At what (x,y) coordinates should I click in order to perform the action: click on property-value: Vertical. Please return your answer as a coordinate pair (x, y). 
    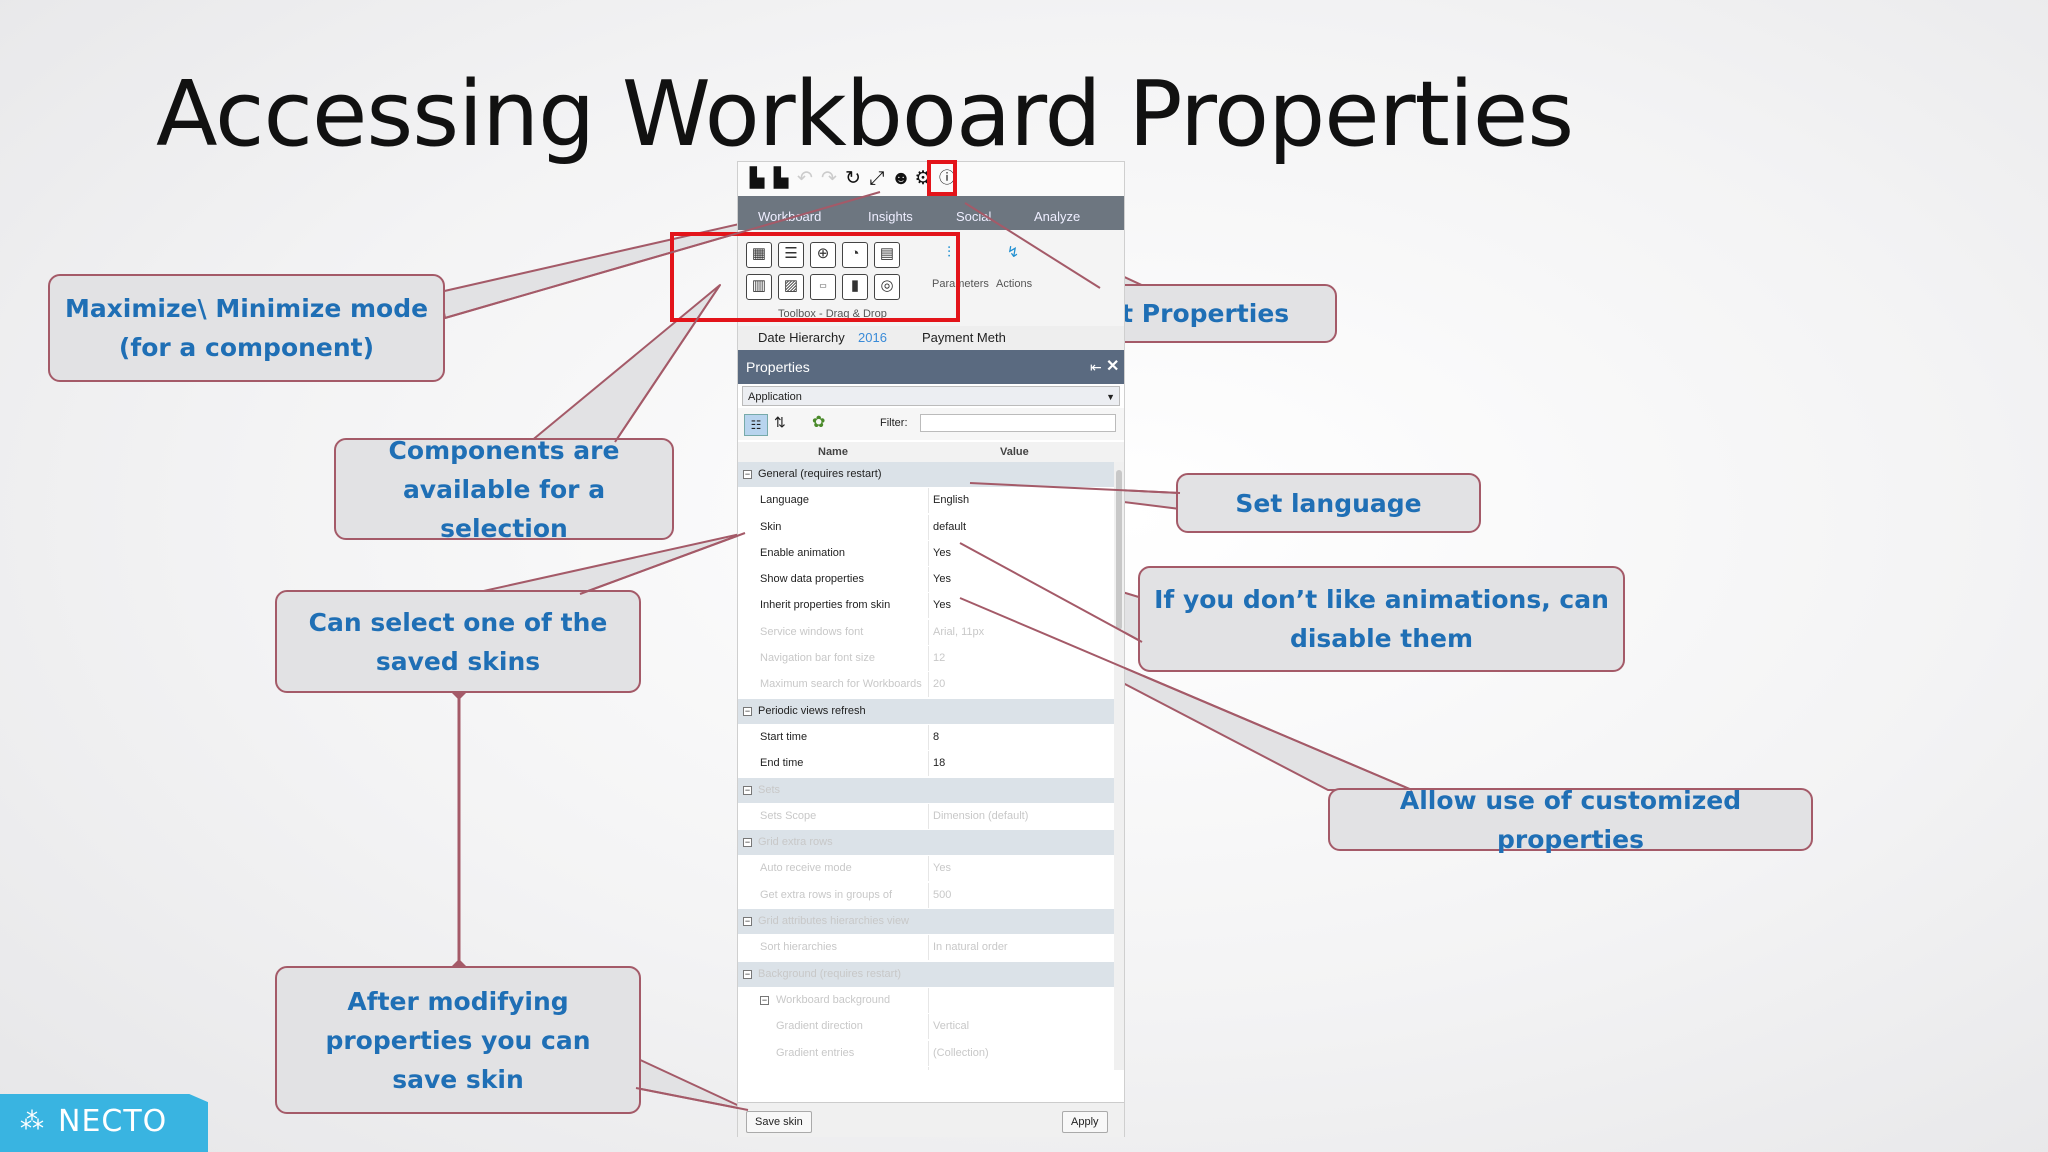
    Looking at the image, I should click on (1018, 1027).